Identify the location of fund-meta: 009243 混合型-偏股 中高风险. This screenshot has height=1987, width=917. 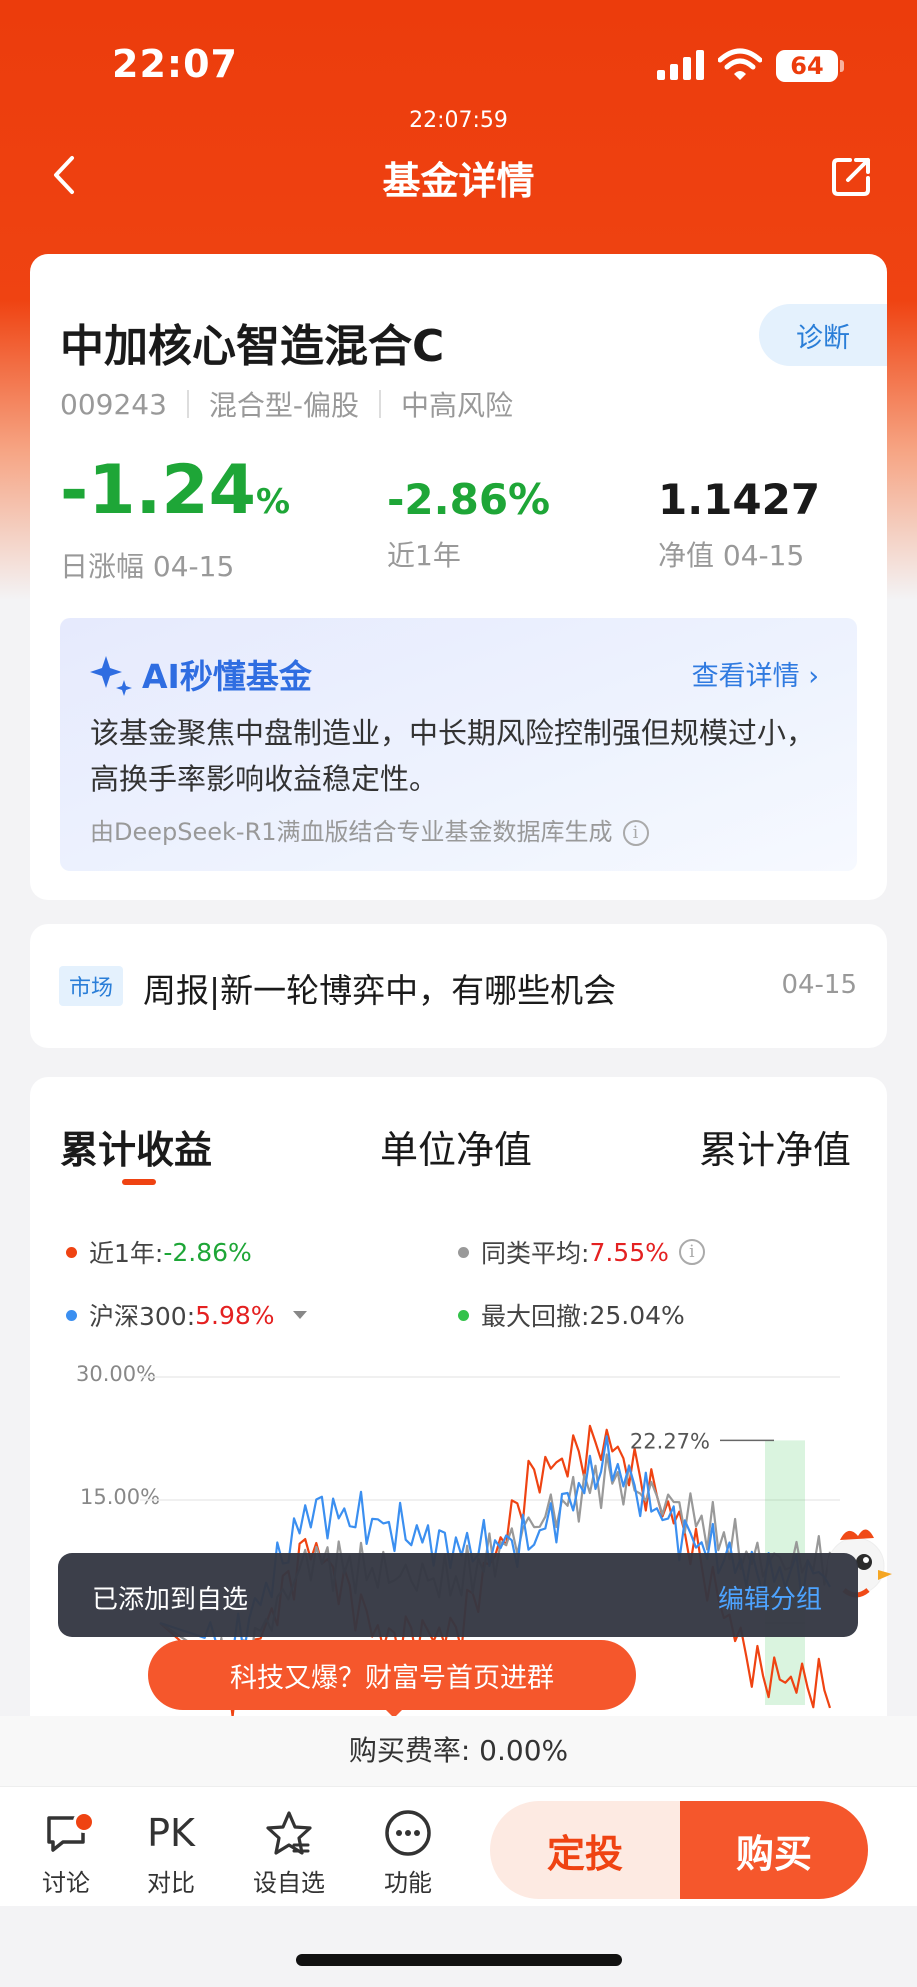
(286, 404).